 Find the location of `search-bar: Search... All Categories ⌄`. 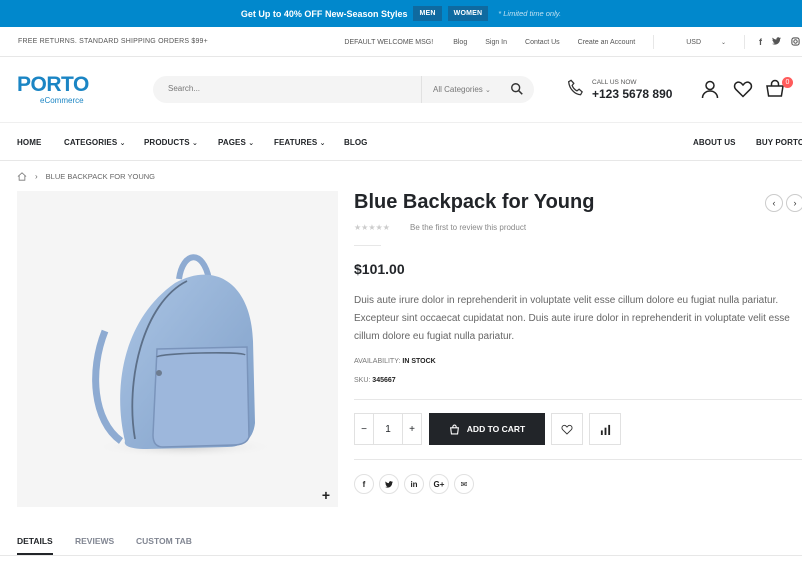

search-bar: Search... All Categories ⌄ is located at coordinates (343, 89).